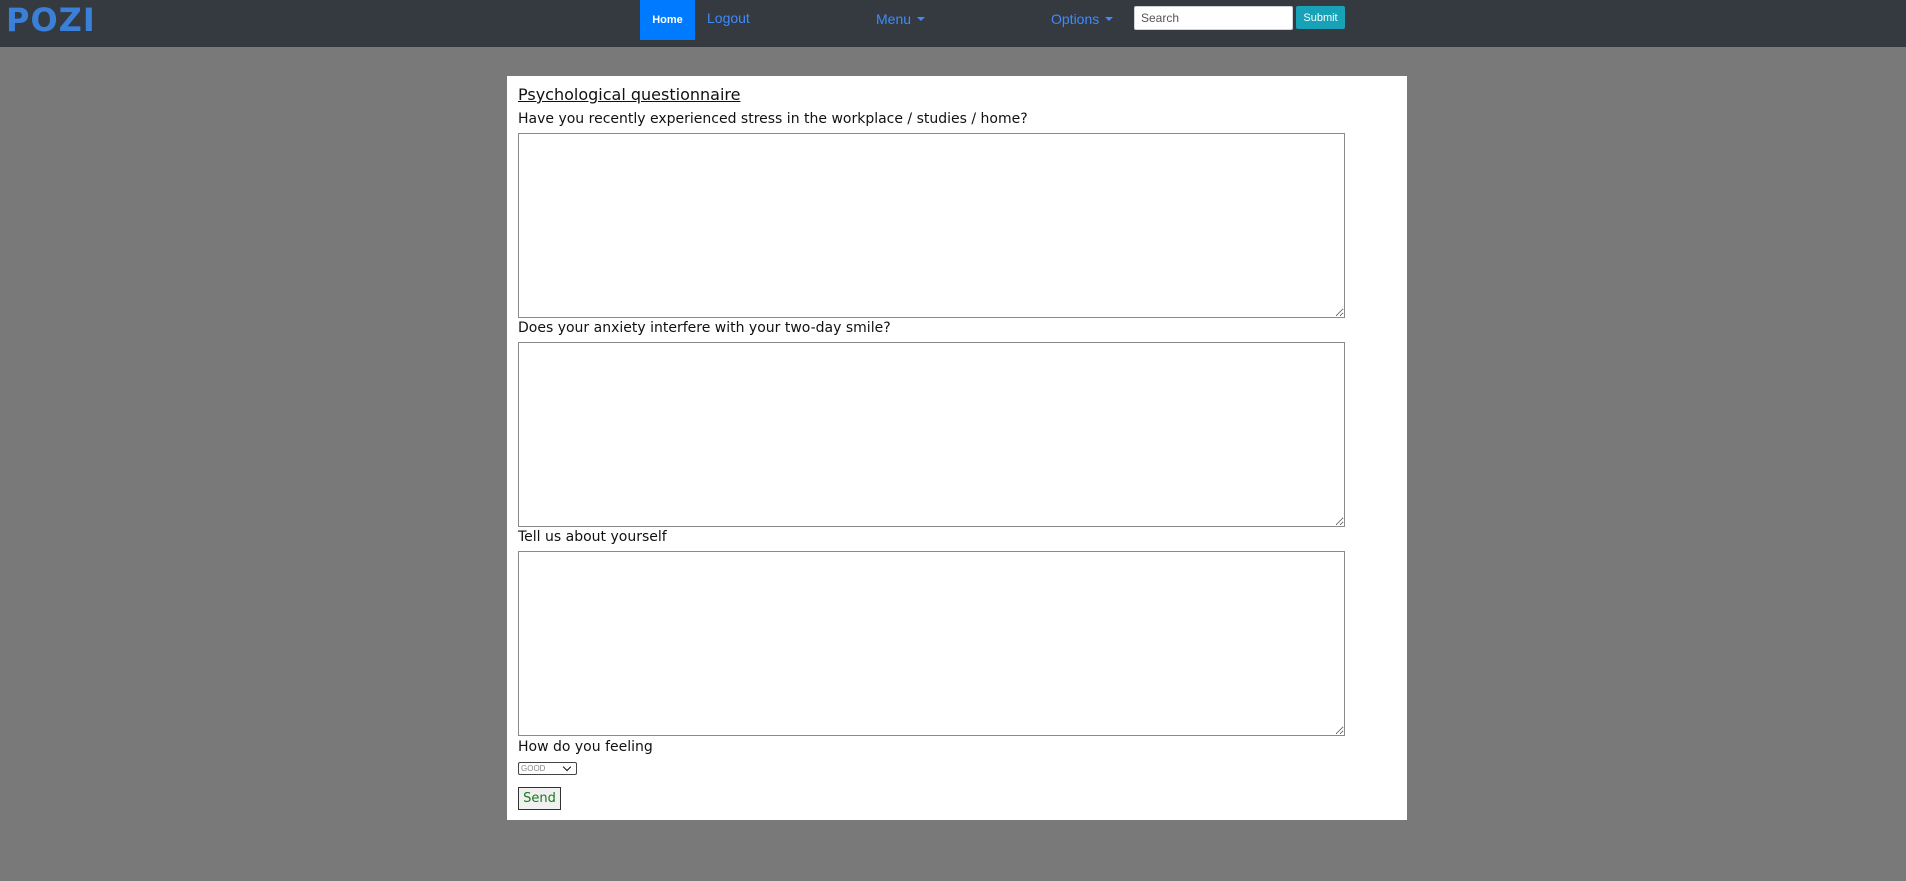  I want to click on search-input, so click(1213, 18).